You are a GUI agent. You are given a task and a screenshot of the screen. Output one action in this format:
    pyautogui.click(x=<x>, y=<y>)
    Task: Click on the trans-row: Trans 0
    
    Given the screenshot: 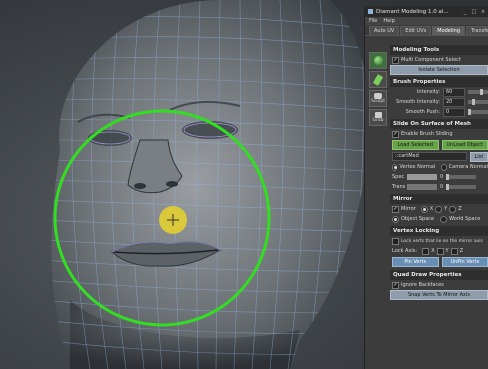 What is the action you would take?
    pyautogui.click(x=439, y=187)
    